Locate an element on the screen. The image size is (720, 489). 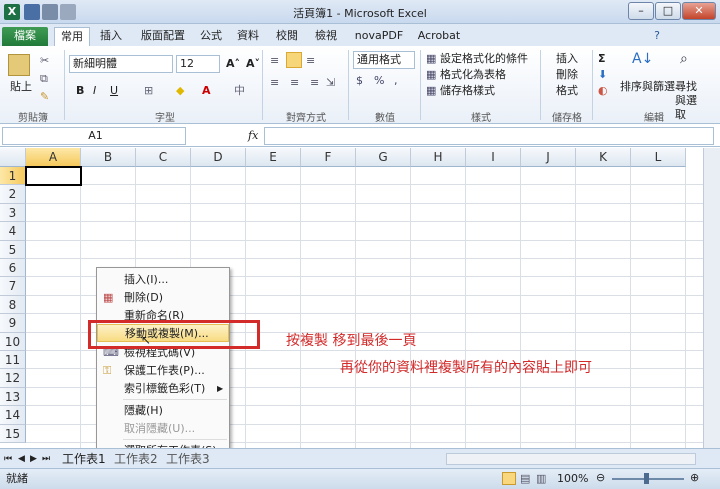
next-sheet-icon: ▶ is located at coordinates (33, 459).